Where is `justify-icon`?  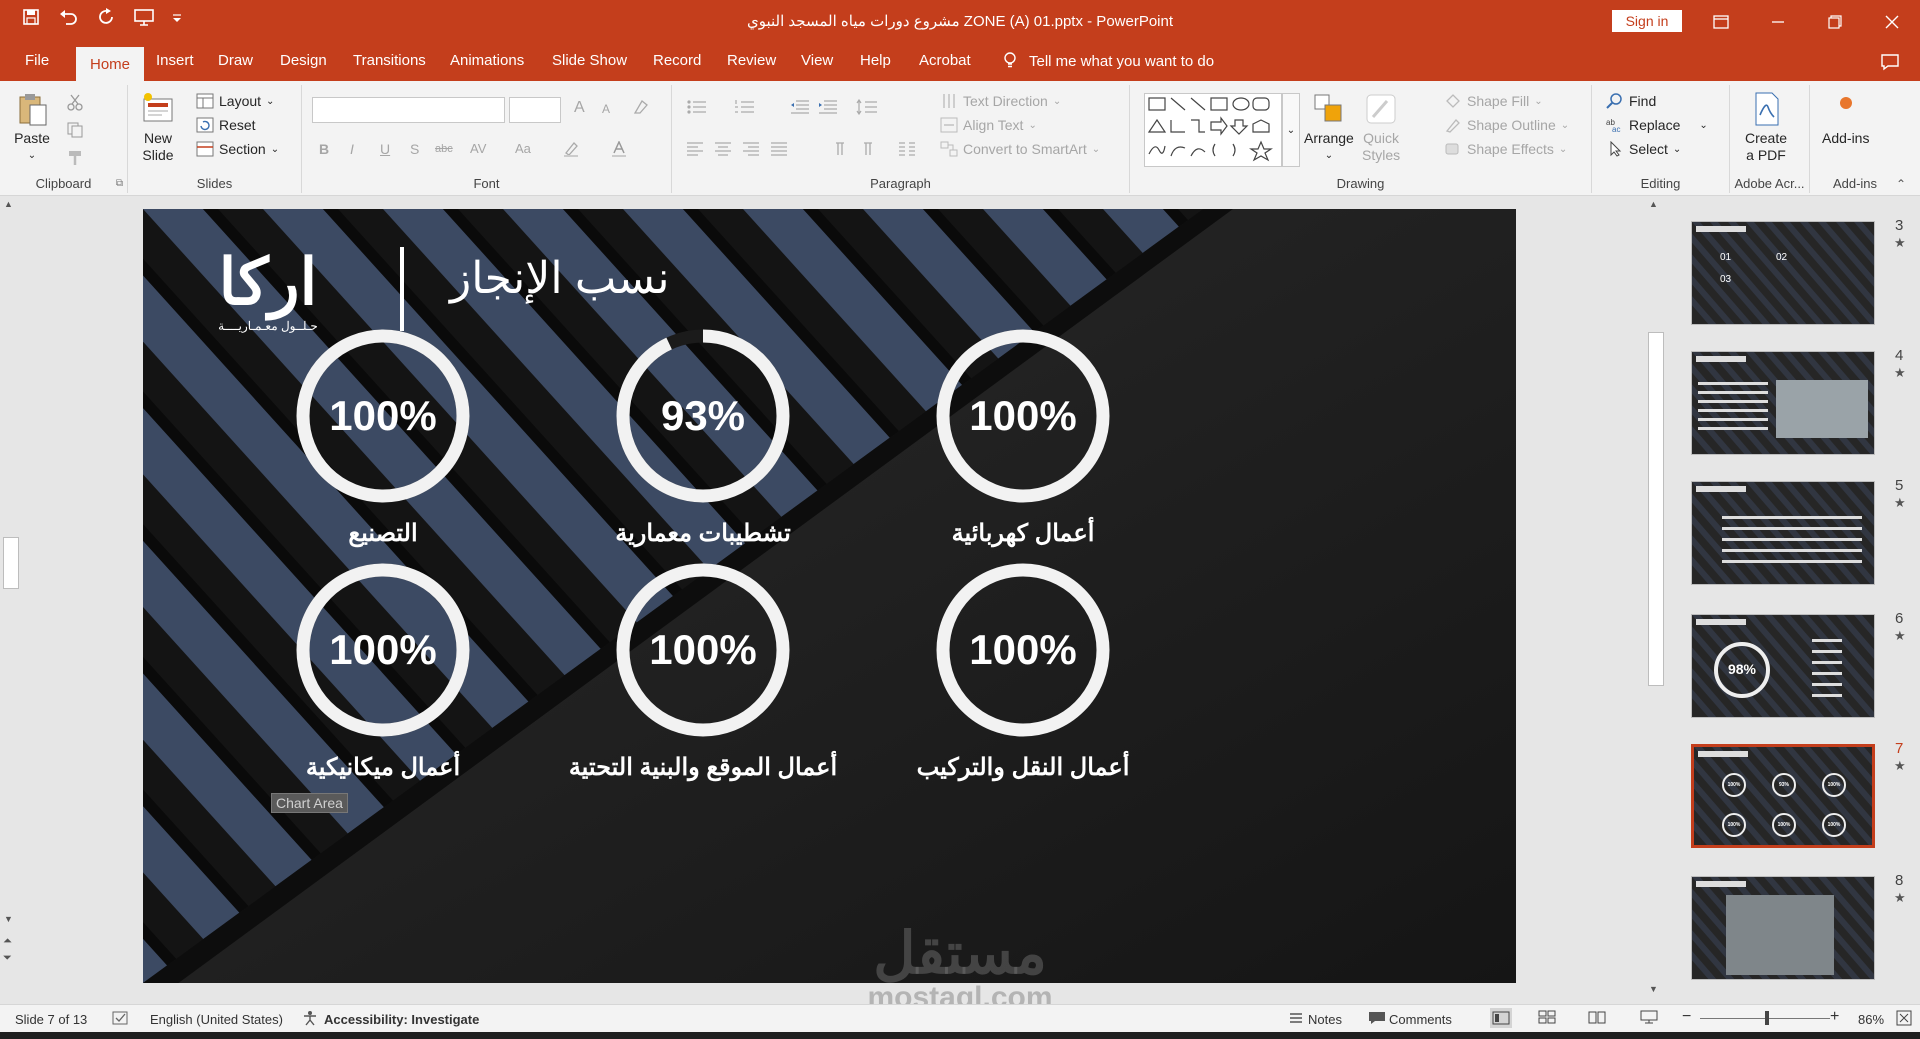
justify-icon is located at coordinates (779, 149).